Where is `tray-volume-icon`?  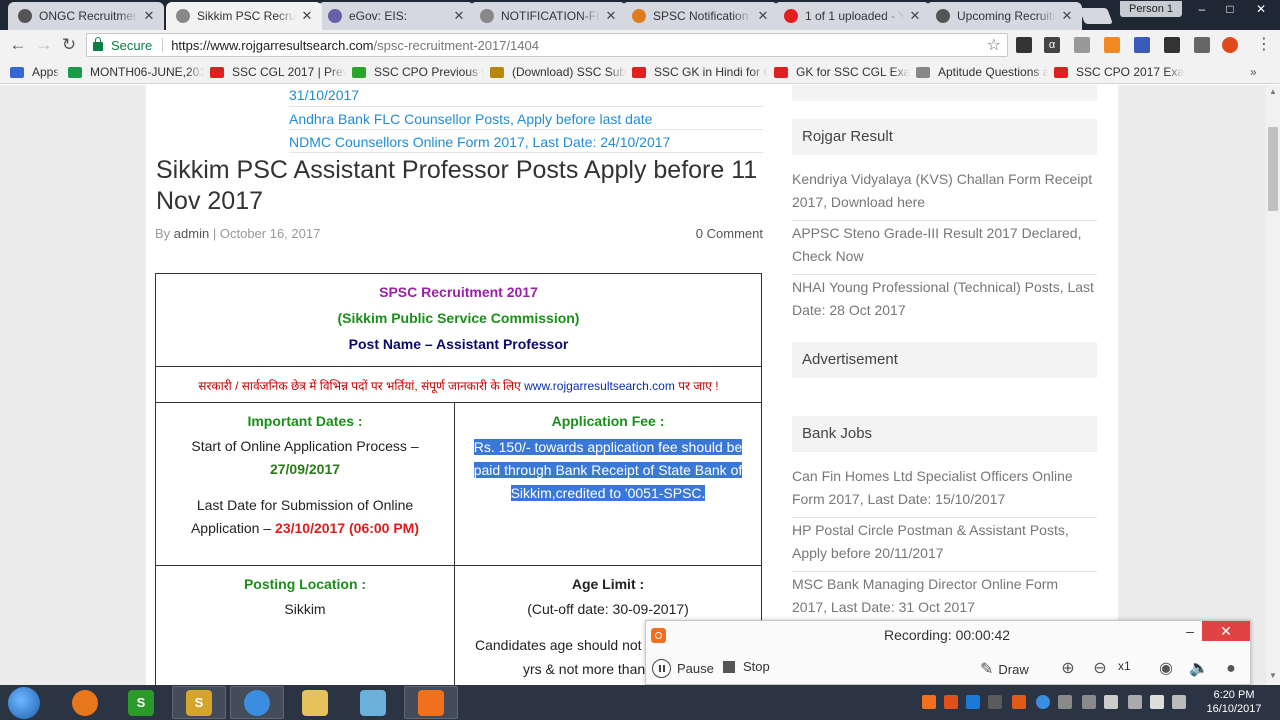 tray-volume-icon is located at coordinates (1179, 702).